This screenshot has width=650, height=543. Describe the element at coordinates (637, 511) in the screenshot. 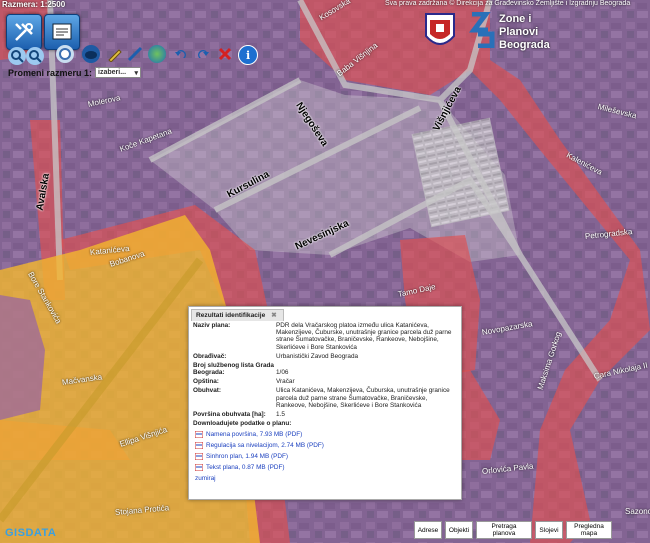

I see `street-label: Sazonova` at that location.